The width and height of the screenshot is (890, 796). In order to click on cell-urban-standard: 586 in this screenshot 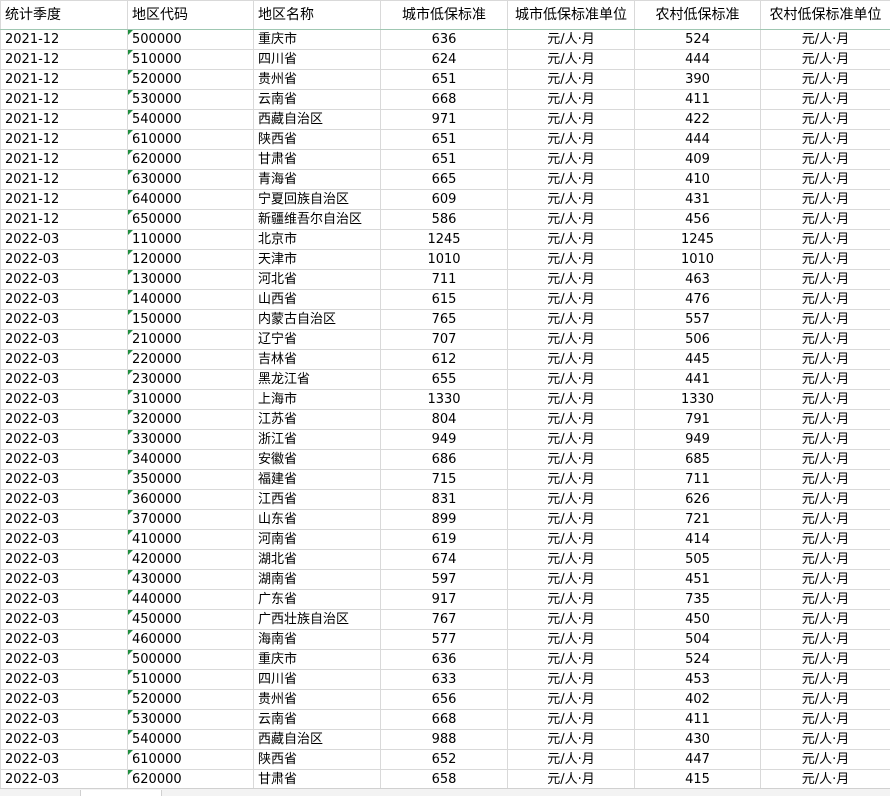, I will do `click(444, 220)`.